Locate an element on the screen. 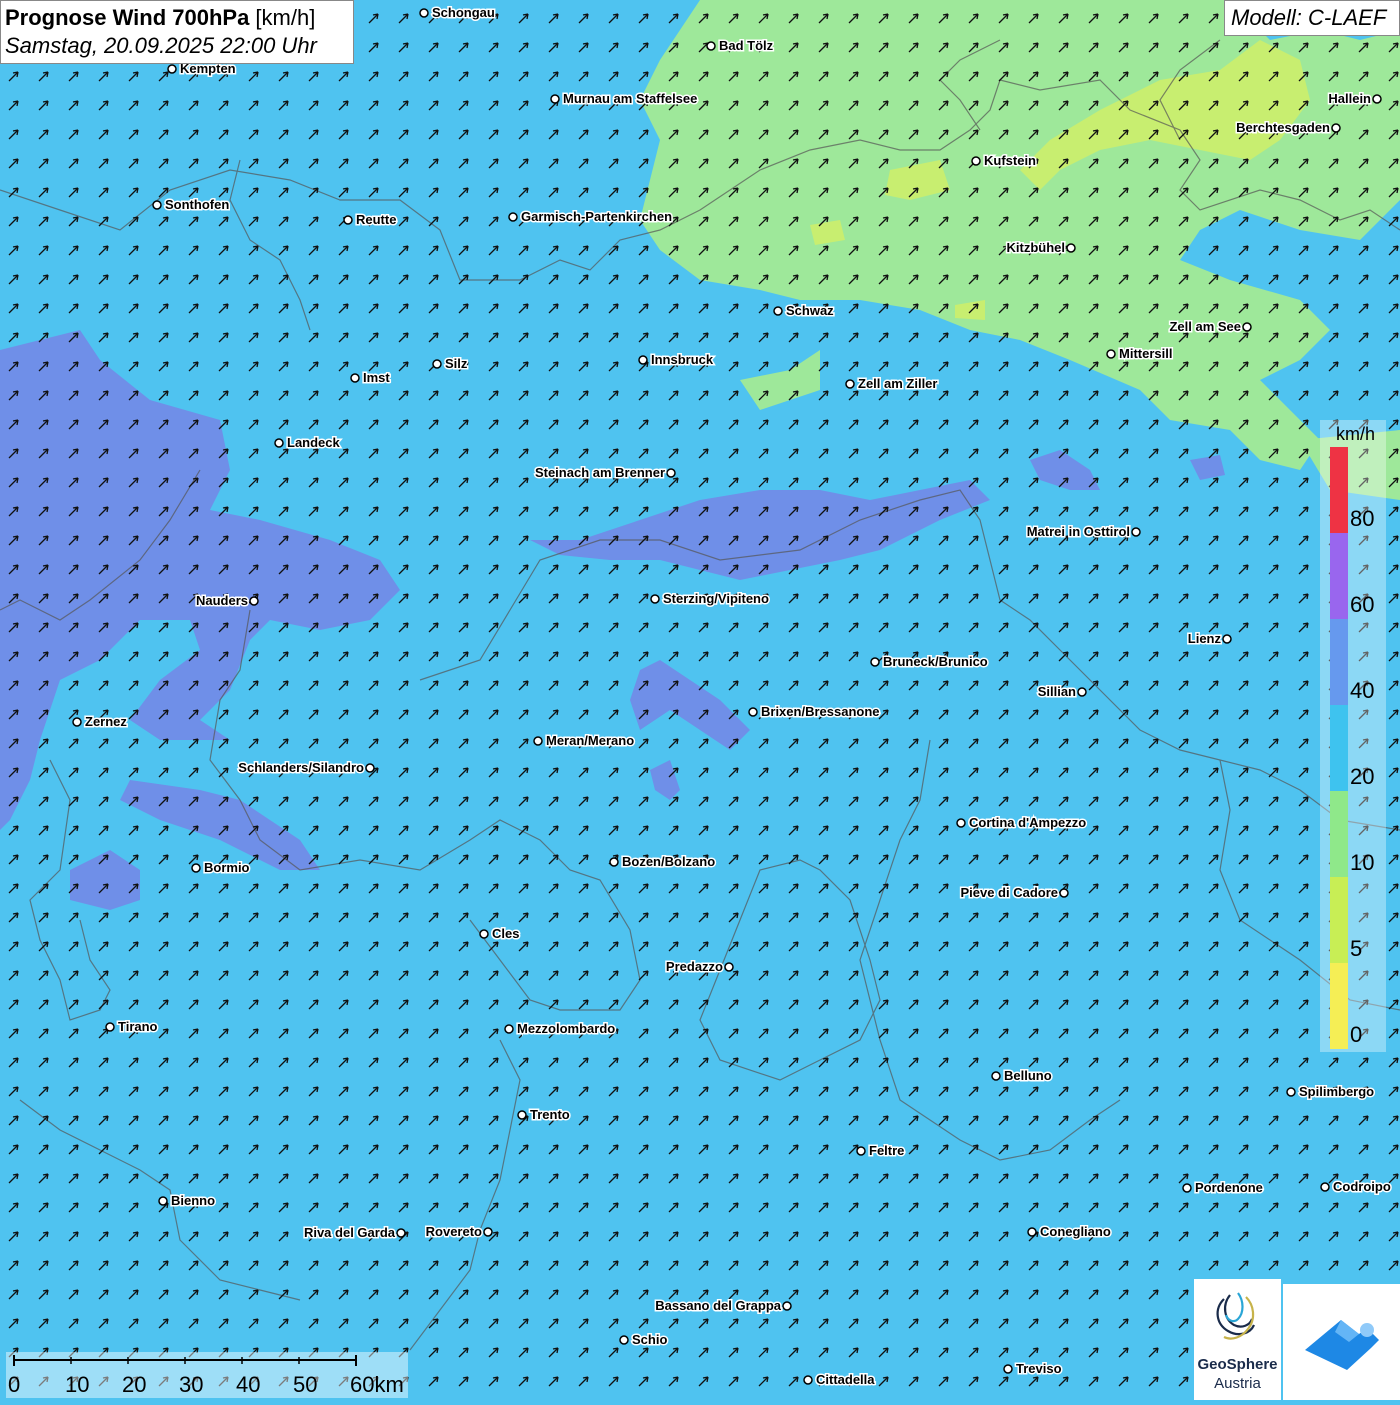  city-marker: Garmisch-Partenkirchen is located at coordinates (591, 217).